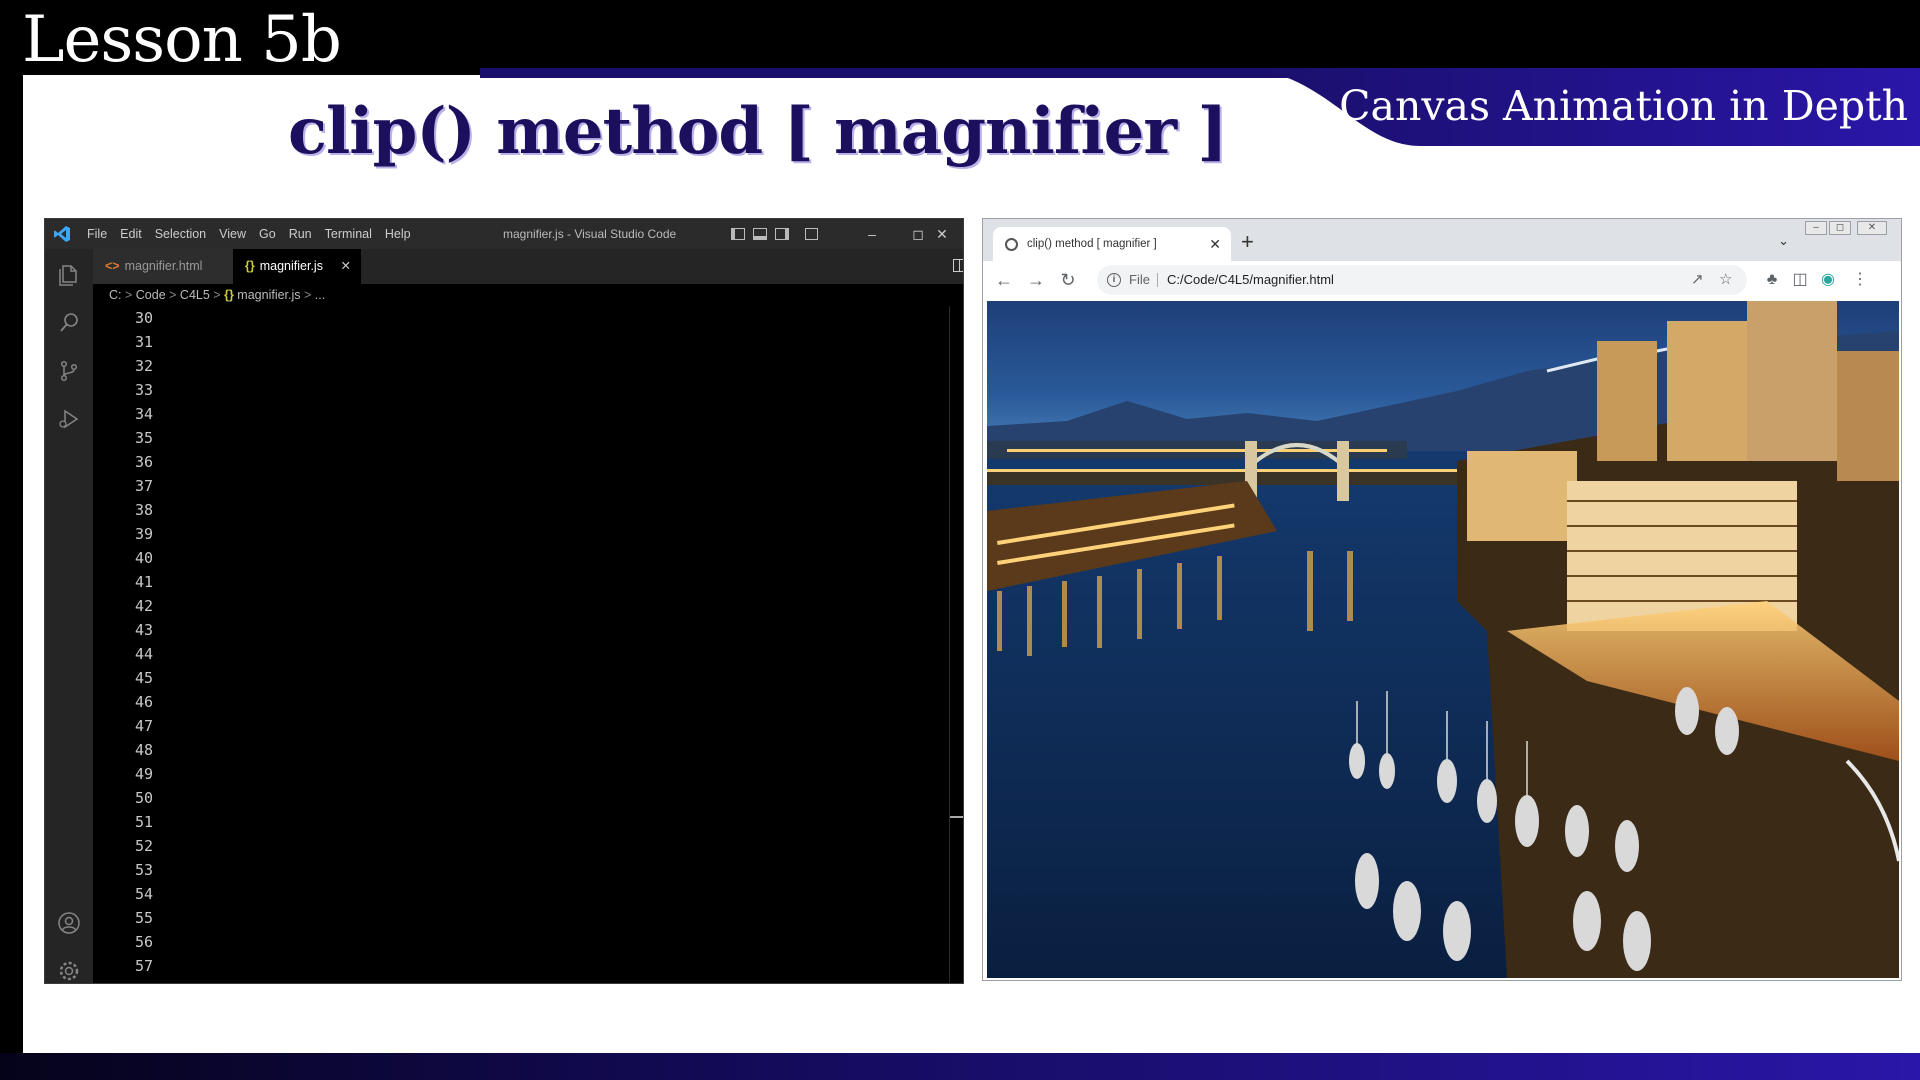  I want to click on line-number: 44, so click(143, 654).